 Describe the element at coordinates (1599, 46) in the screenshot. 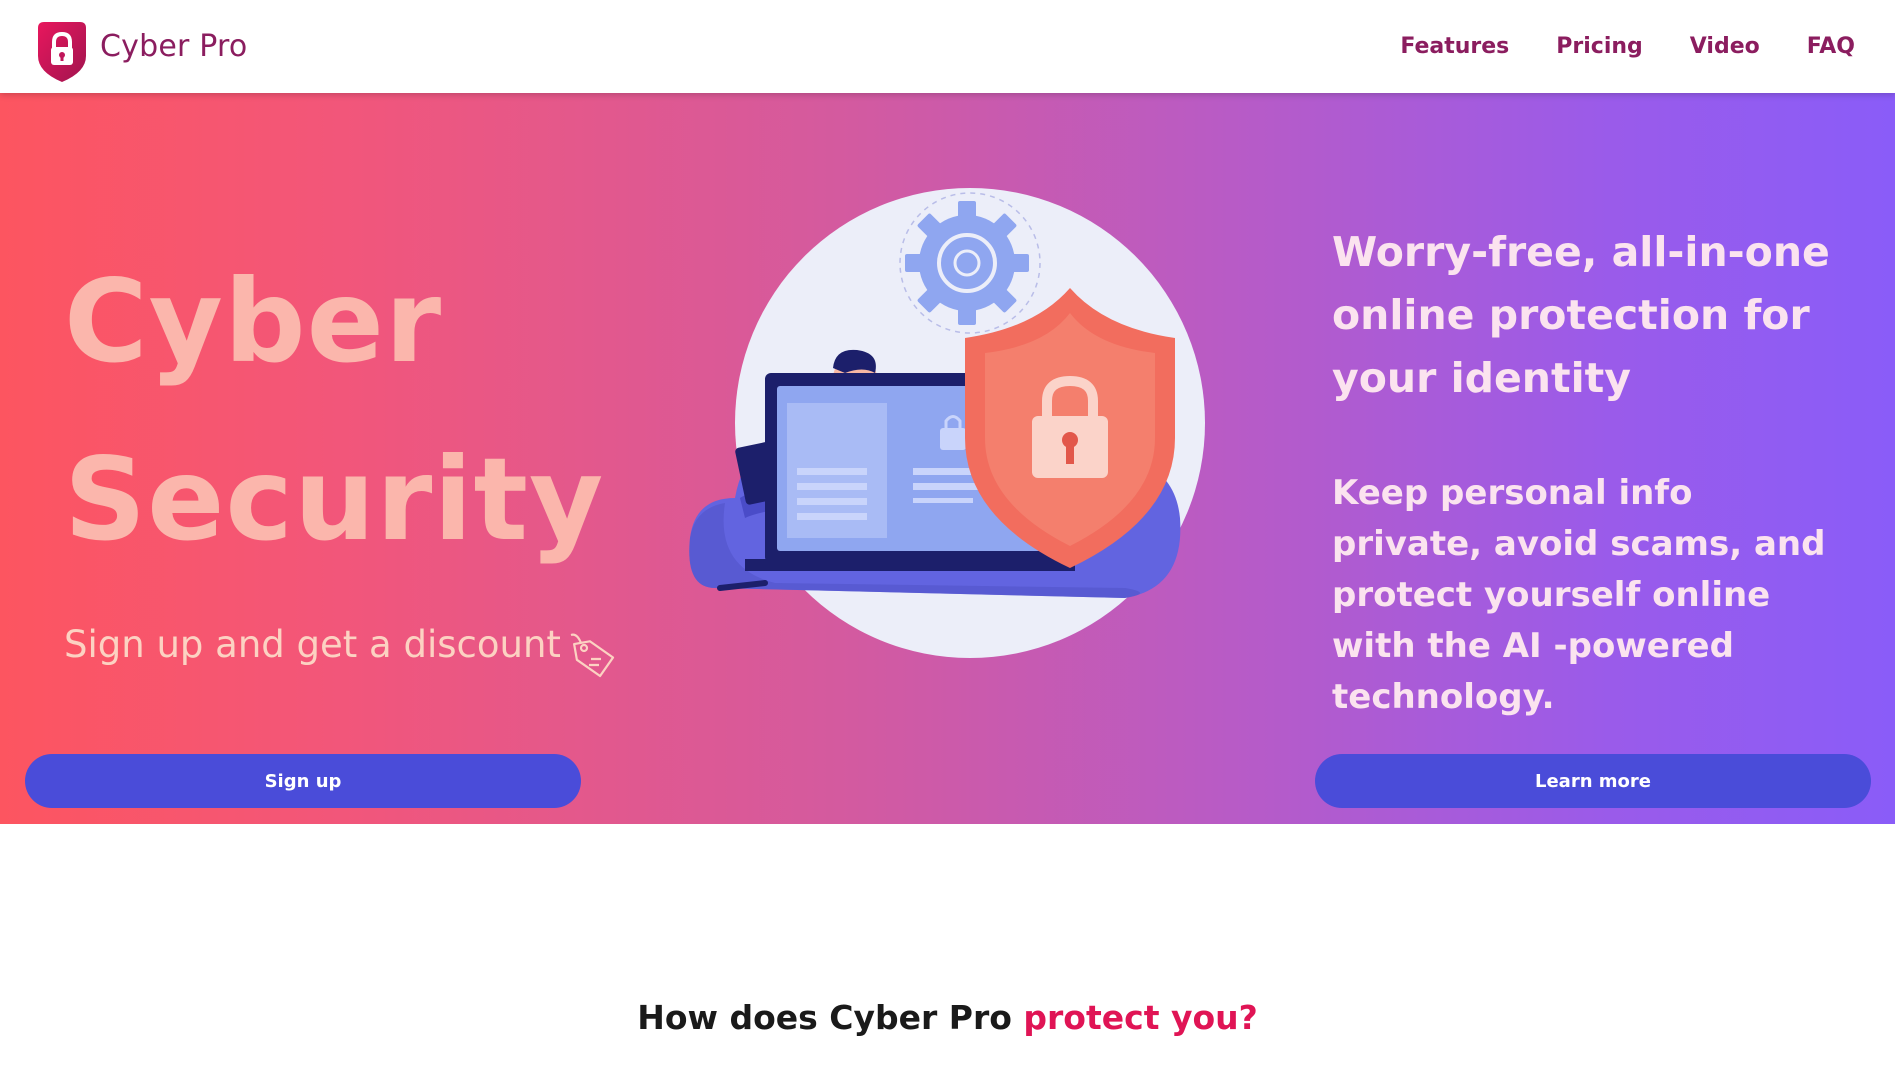

I see `nav-pricing: Pricing` at that location.